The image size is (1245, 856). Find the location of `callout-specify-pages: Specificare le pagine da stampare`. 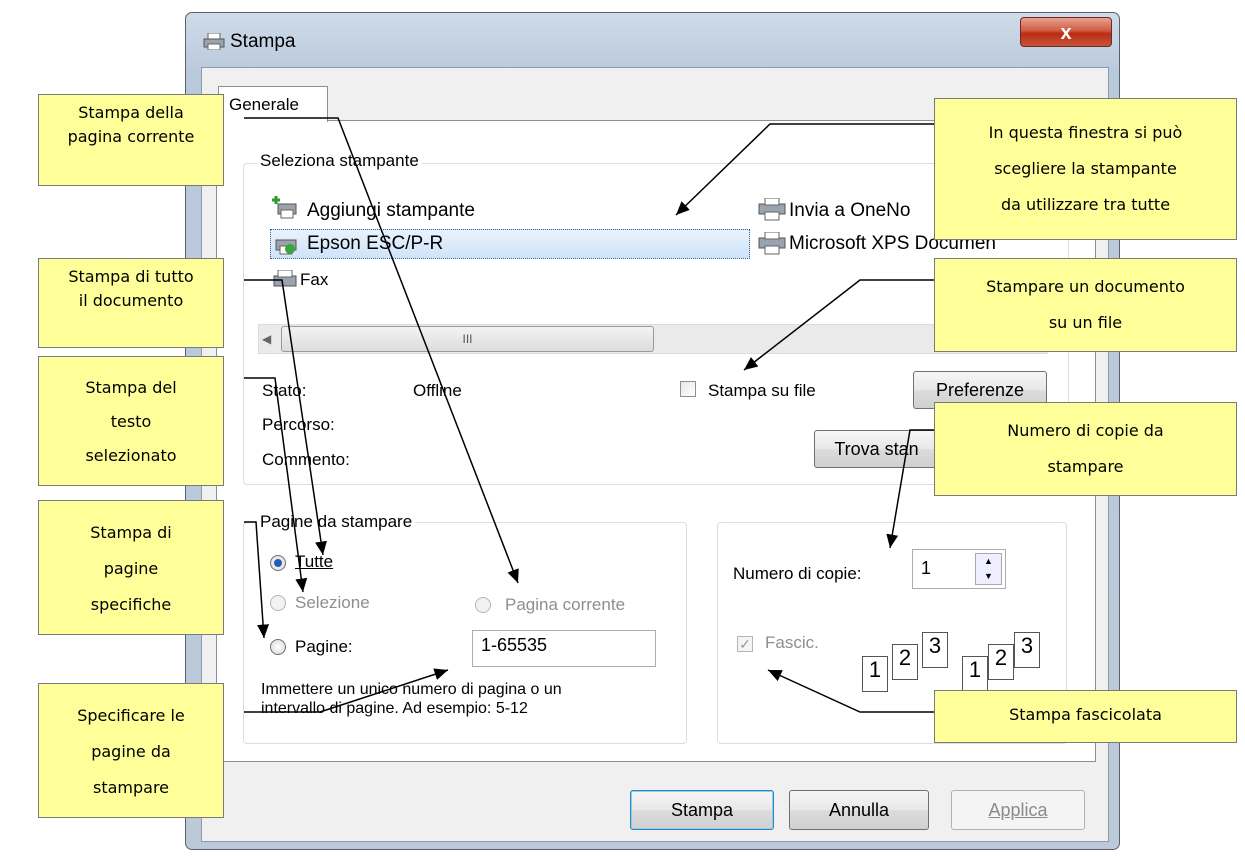

callout-specify-pages: Specificare le pagine da stampare is located at coordinates (131, 750).